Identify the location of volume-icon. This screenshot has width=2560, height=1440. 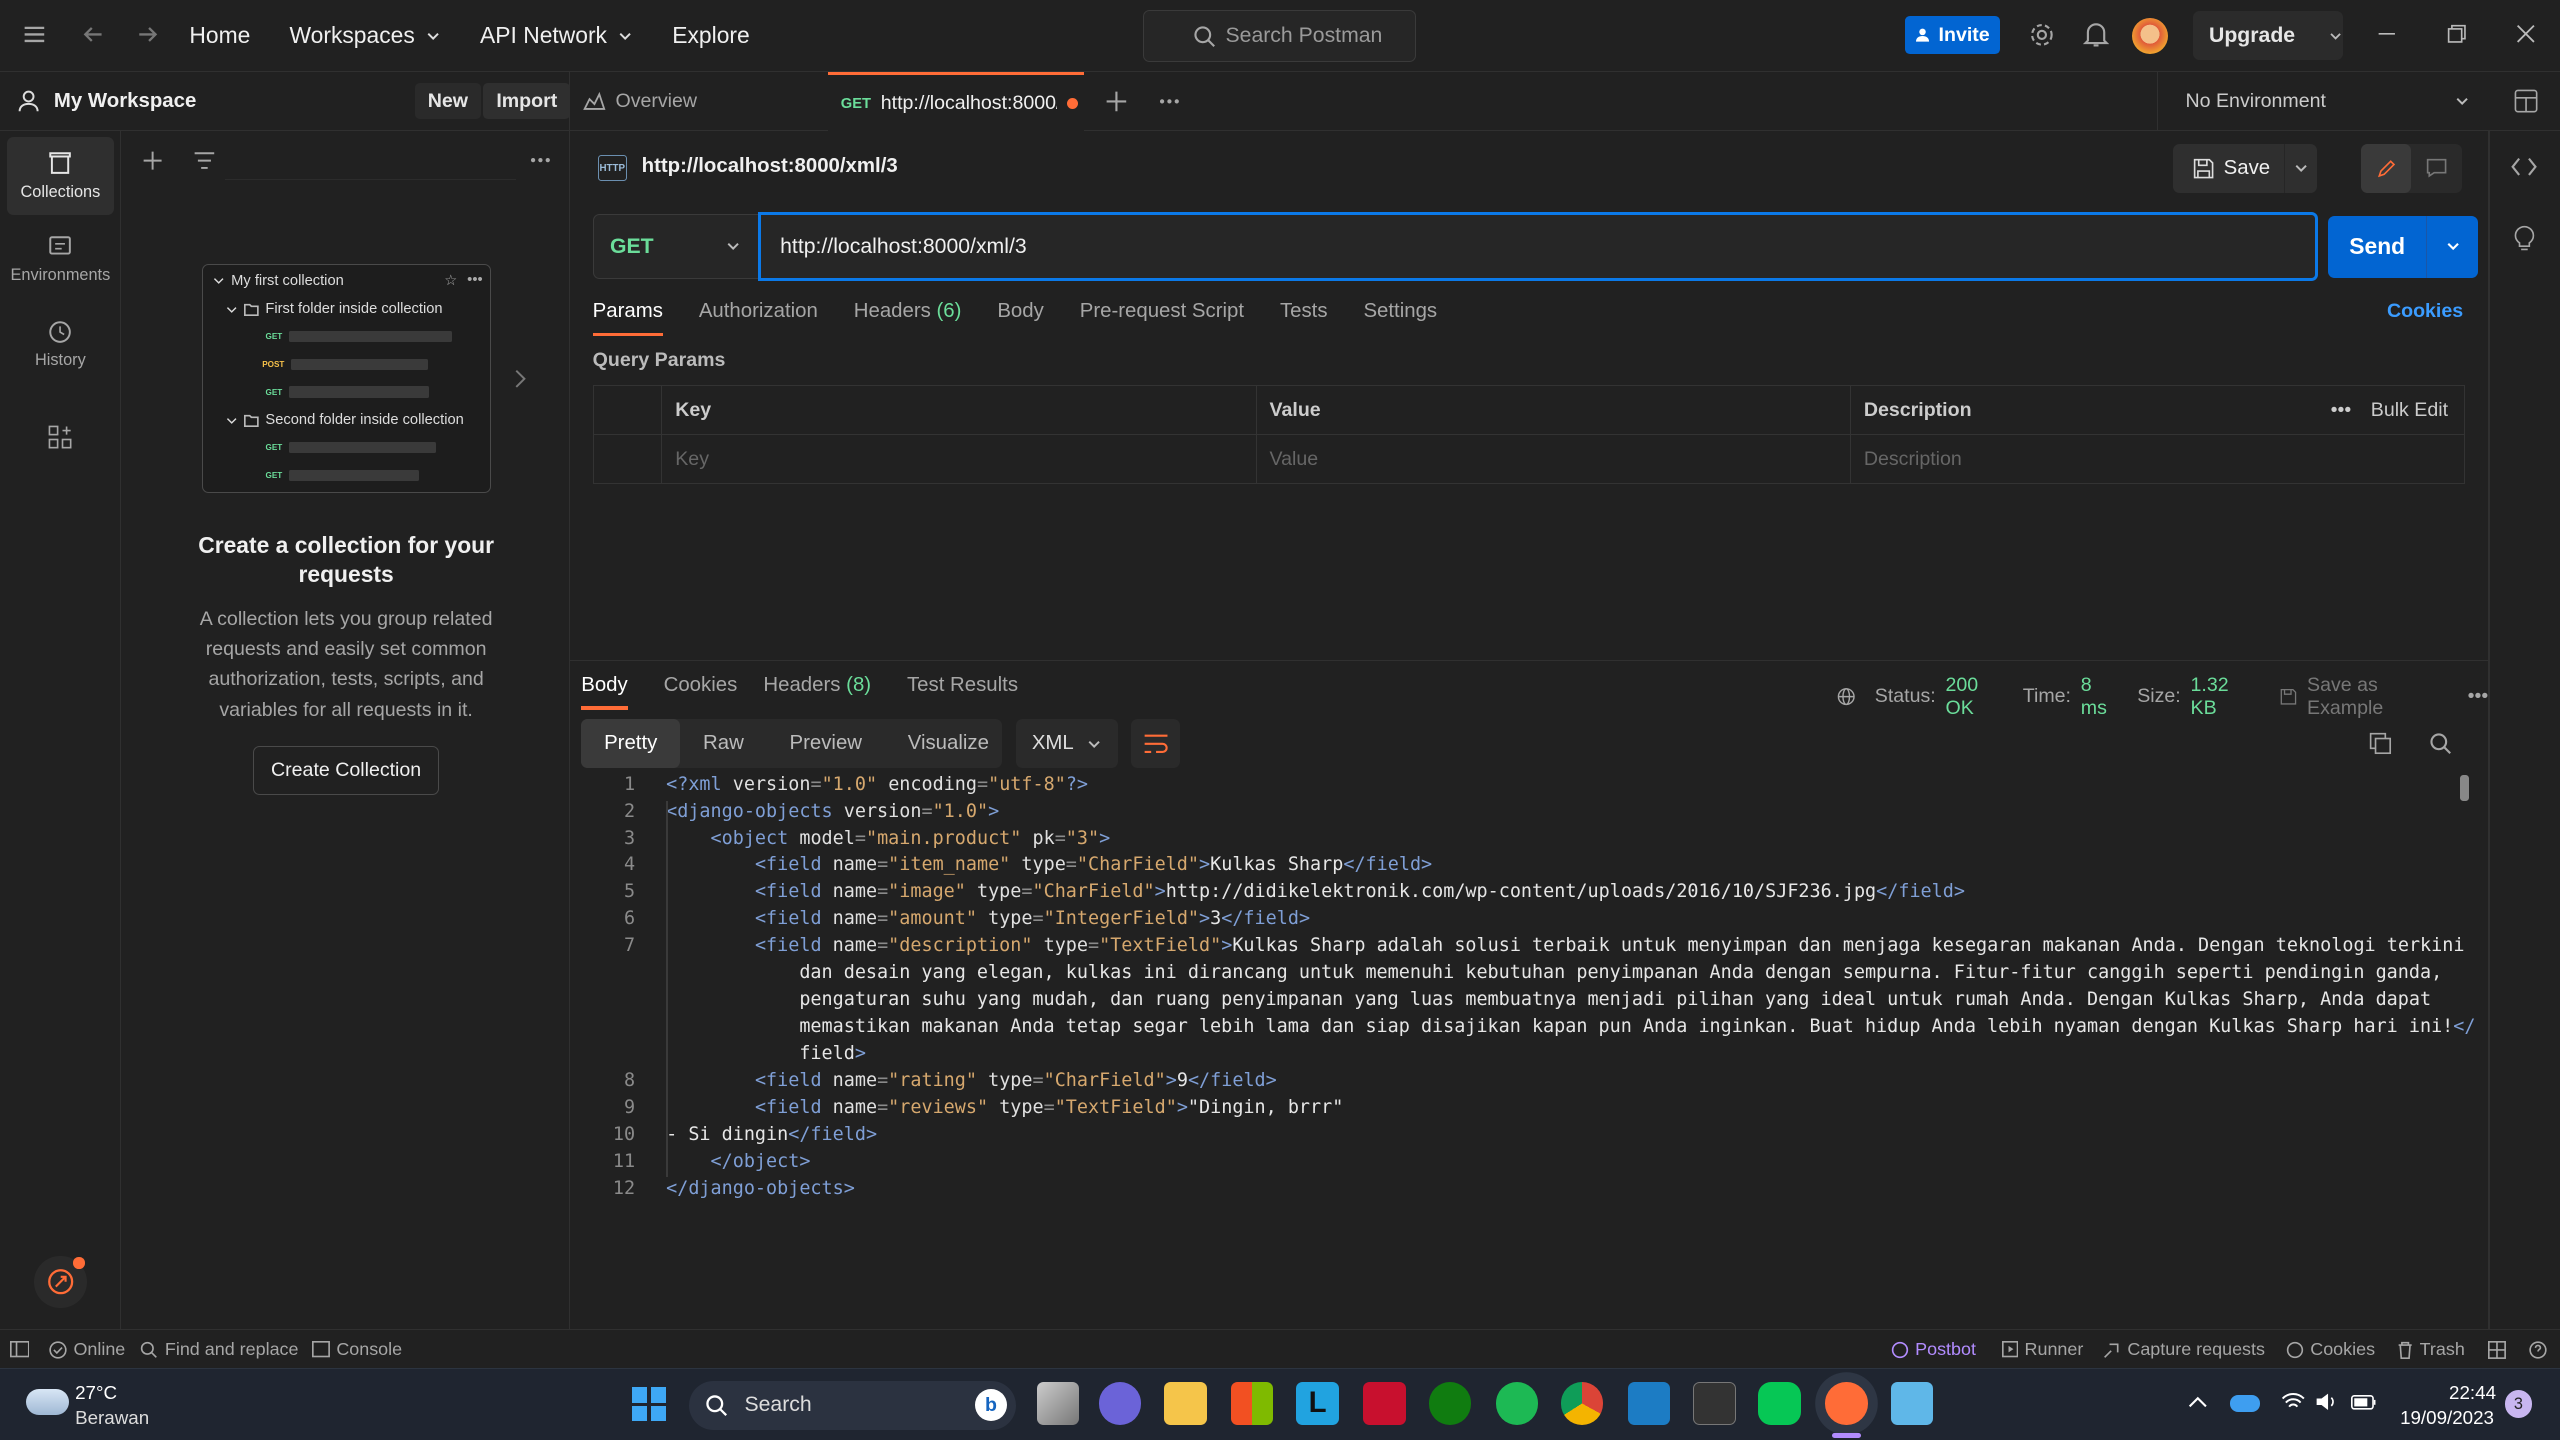
(2326, 1402).